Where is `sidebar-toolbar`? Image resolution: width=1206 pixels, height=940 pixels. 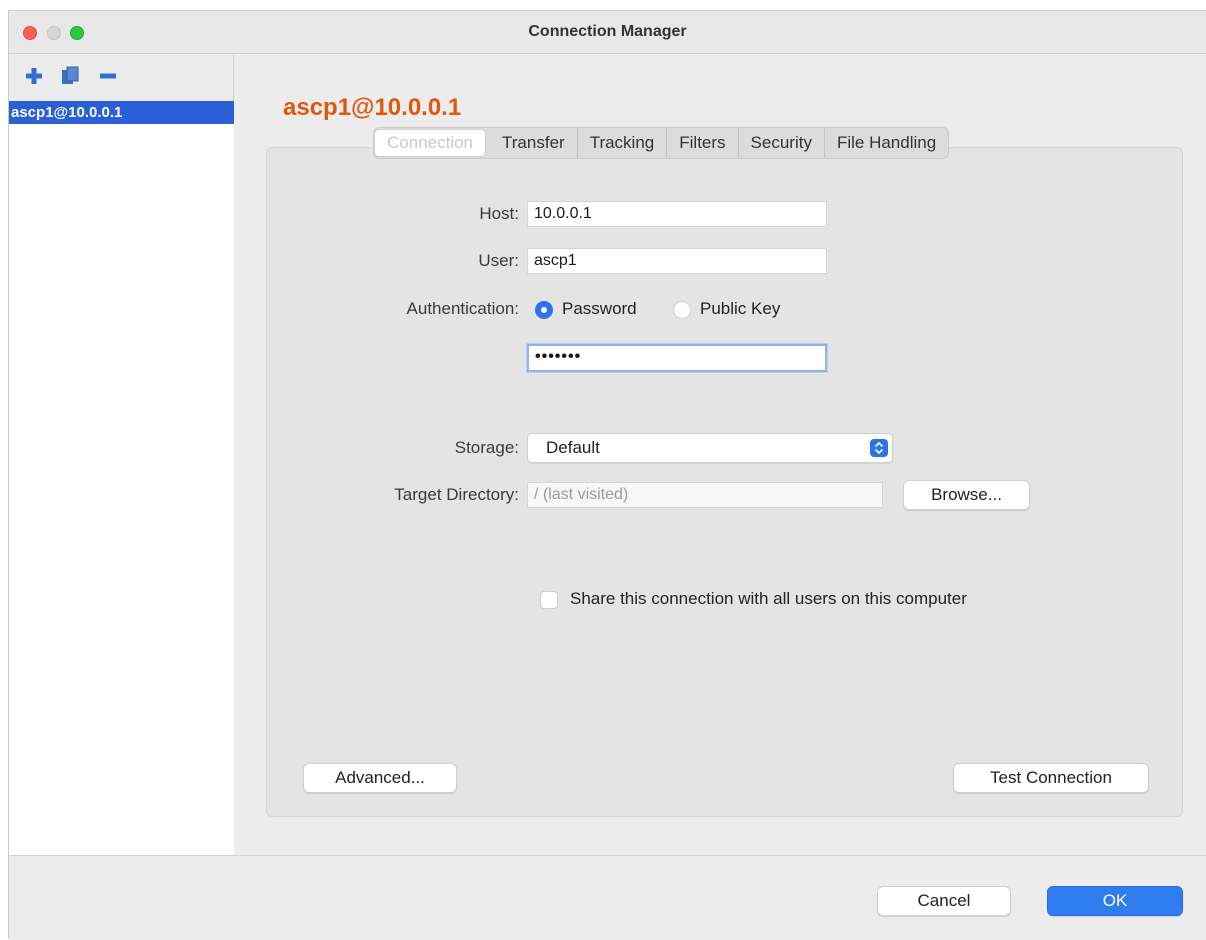
sidebar-toolbar is located at coordinates (121, 78).